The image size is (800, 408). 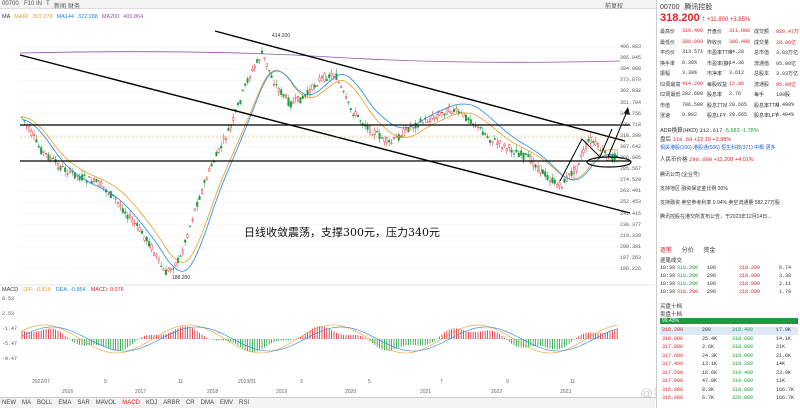 What do you see at coordinates (10, 344) in the screenshot?
I see `macd-tick: -5.47` at bounding box center [10, 344].